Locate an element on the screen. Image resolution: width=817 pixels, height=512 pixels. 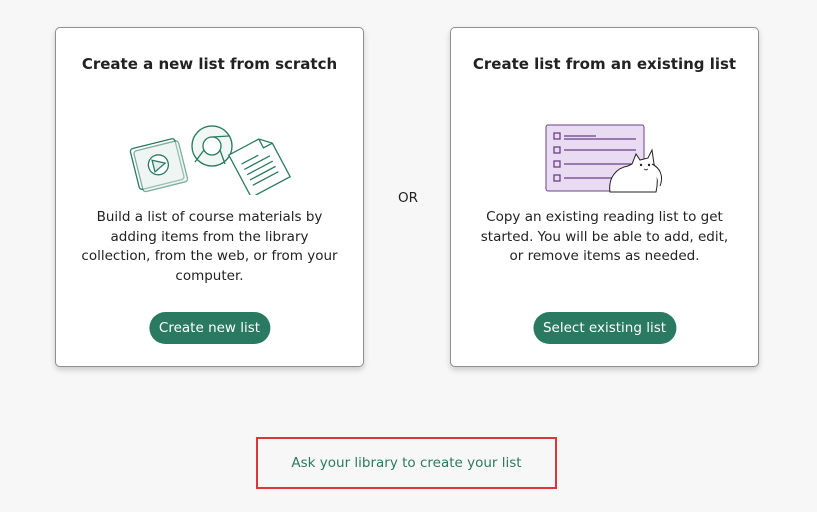
or-separator: OR is located at coordinates (407, 198).